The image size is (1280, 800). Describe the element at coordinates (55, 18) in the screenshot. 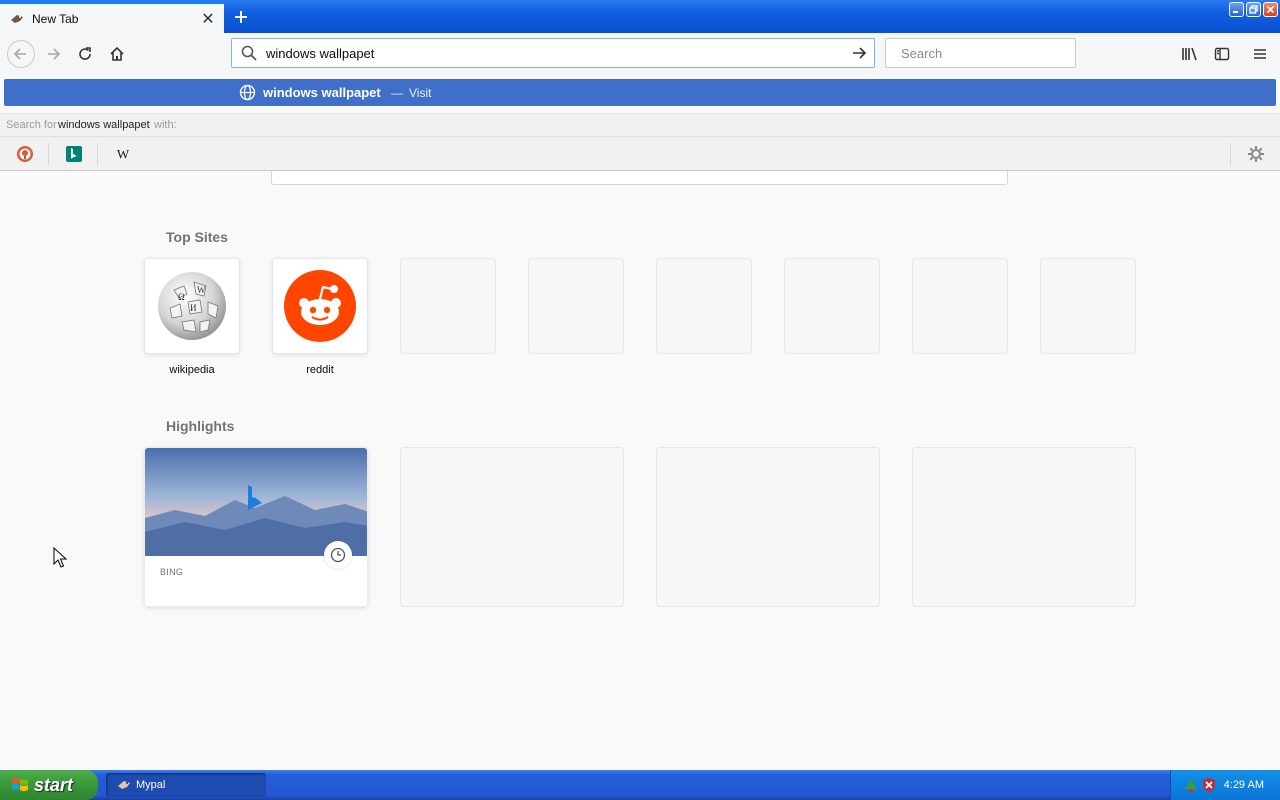

I see `tab-title: New Tab` at that location.